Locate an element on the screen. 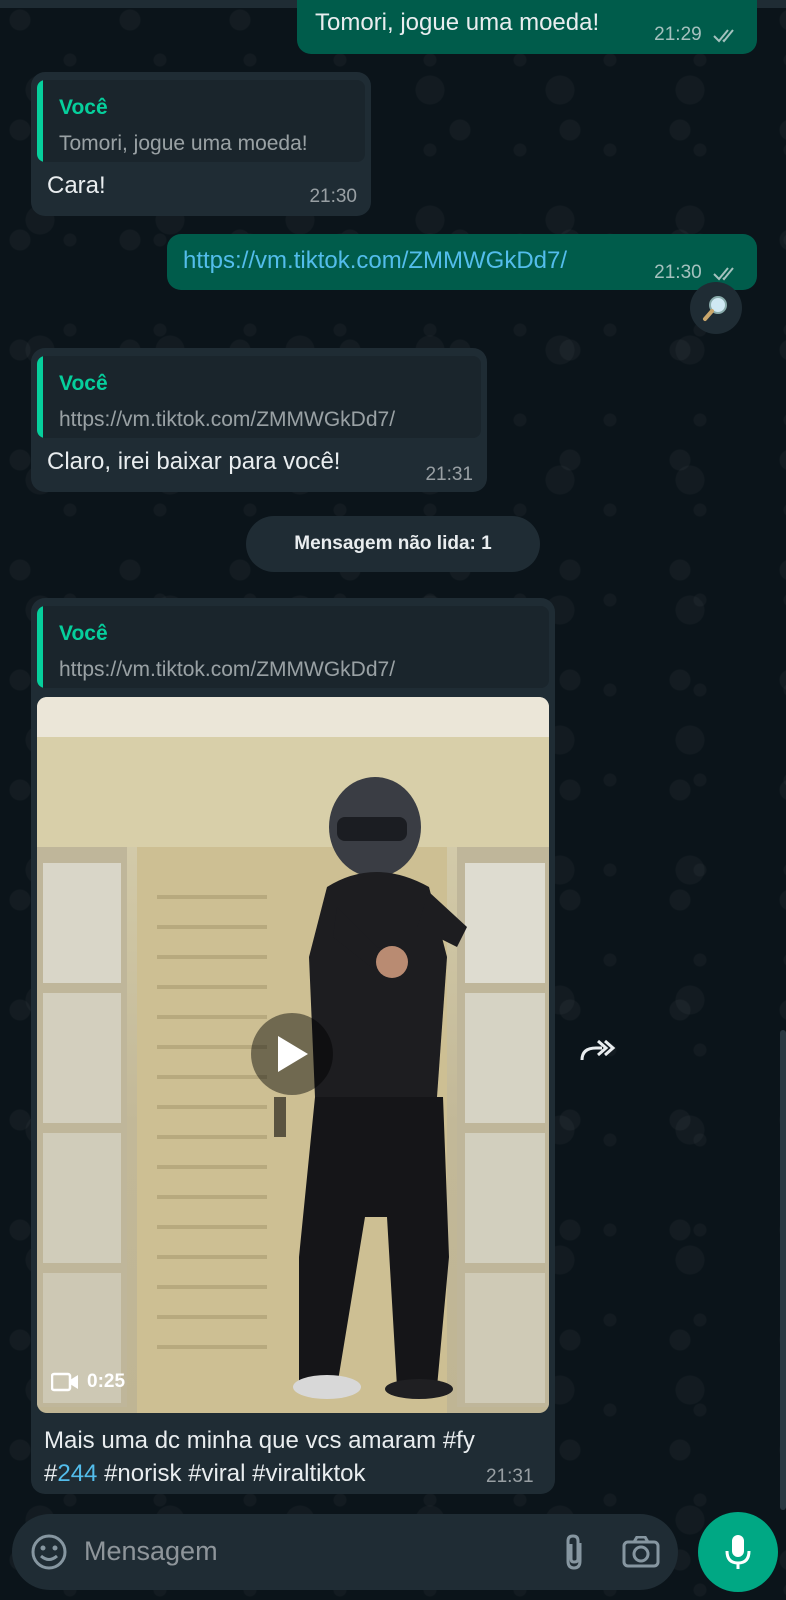 This screenshot has height=1600, width=786. message-input: Mensagem is located at coordinates (151, 1551).